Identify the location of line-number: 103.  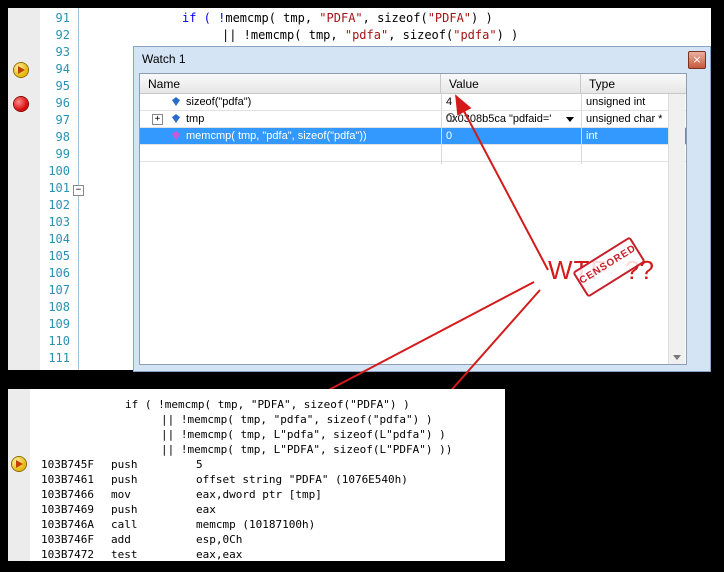
(59, 222).